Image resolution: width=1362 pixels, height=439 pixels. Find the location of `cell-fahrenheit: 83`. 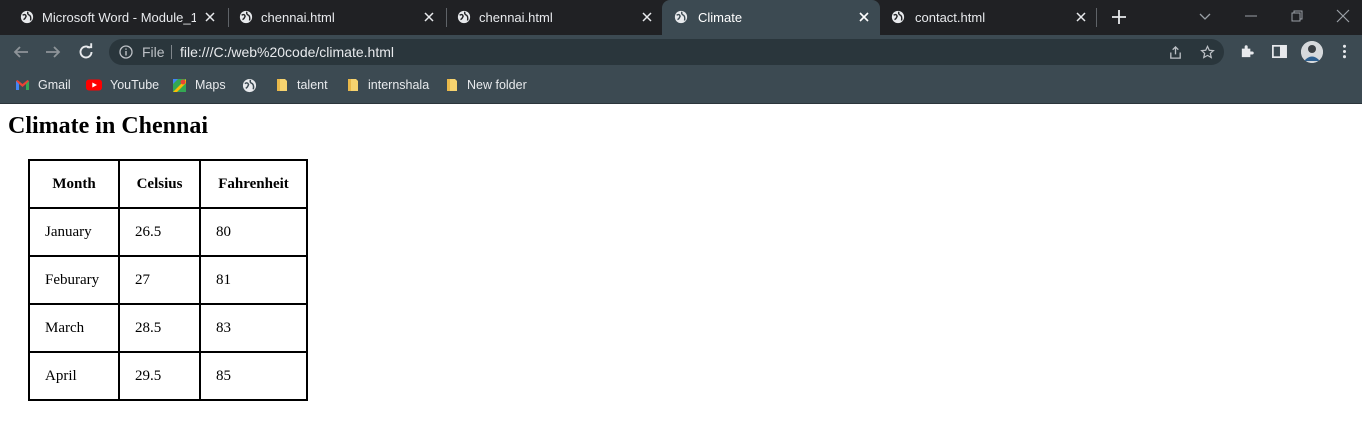

cell-fahrenheit: 83 is located at coordinates (253, 328).